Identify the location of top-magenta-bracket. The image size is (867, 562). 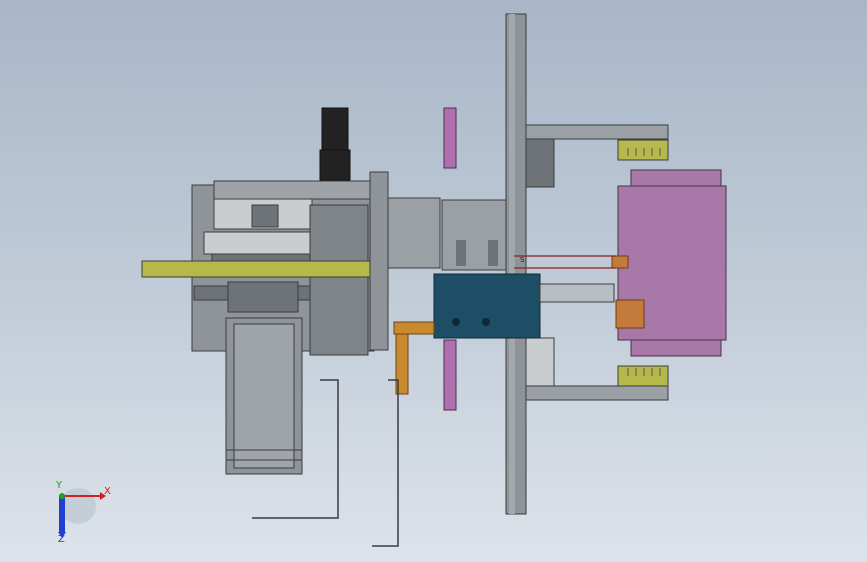
(450, 138).